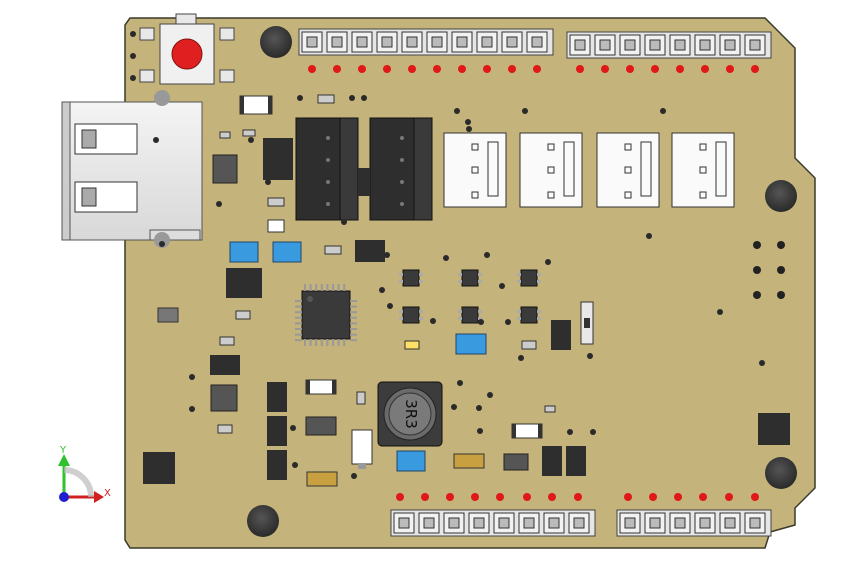 The width and height of the screenshot is (867, 562). Describe the element at coordinates (493, 523) in the screenshot. I see `pin-header-bottom-left` at that location.